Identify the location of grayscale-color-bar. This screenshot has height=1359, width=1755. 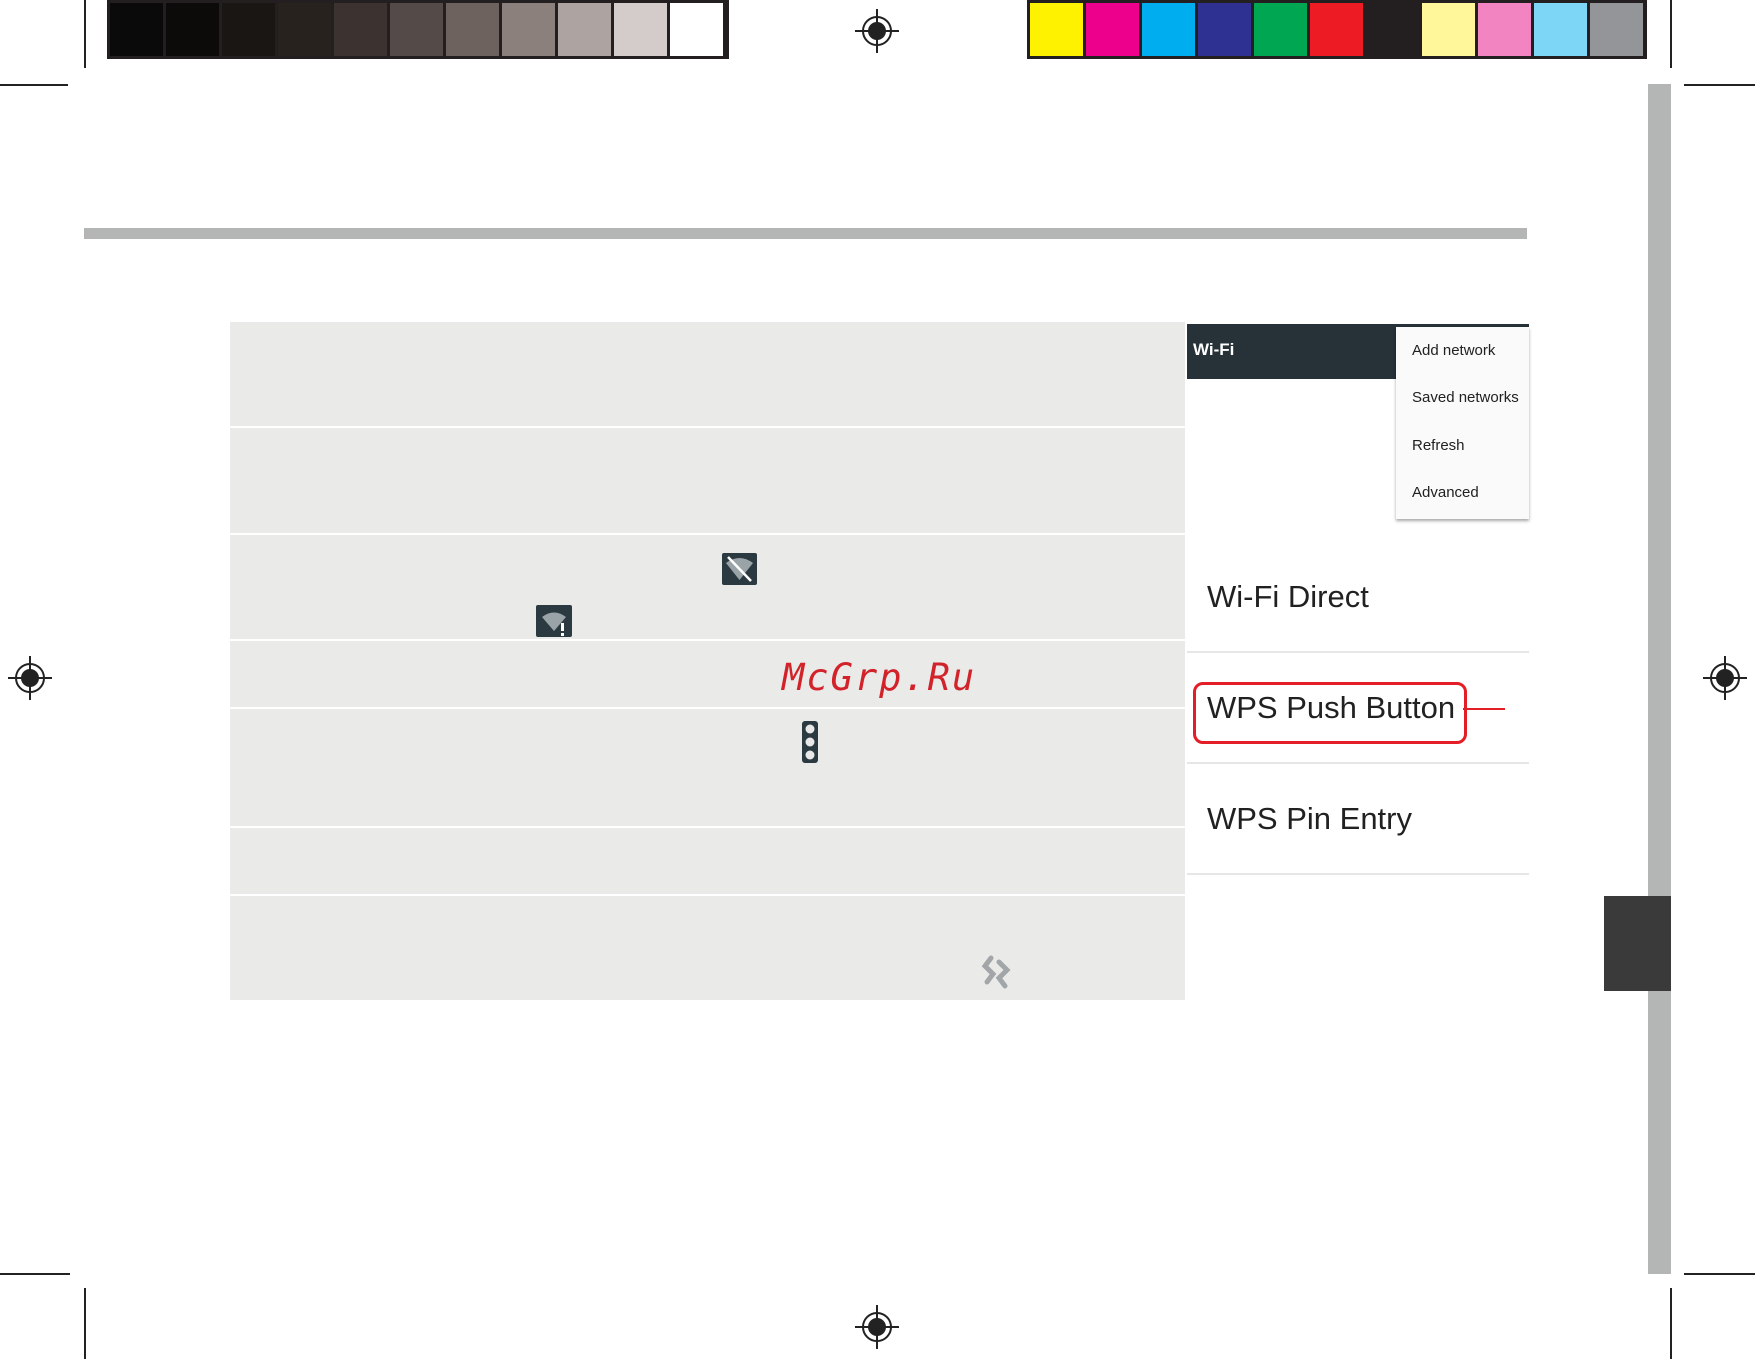
(418, 29).